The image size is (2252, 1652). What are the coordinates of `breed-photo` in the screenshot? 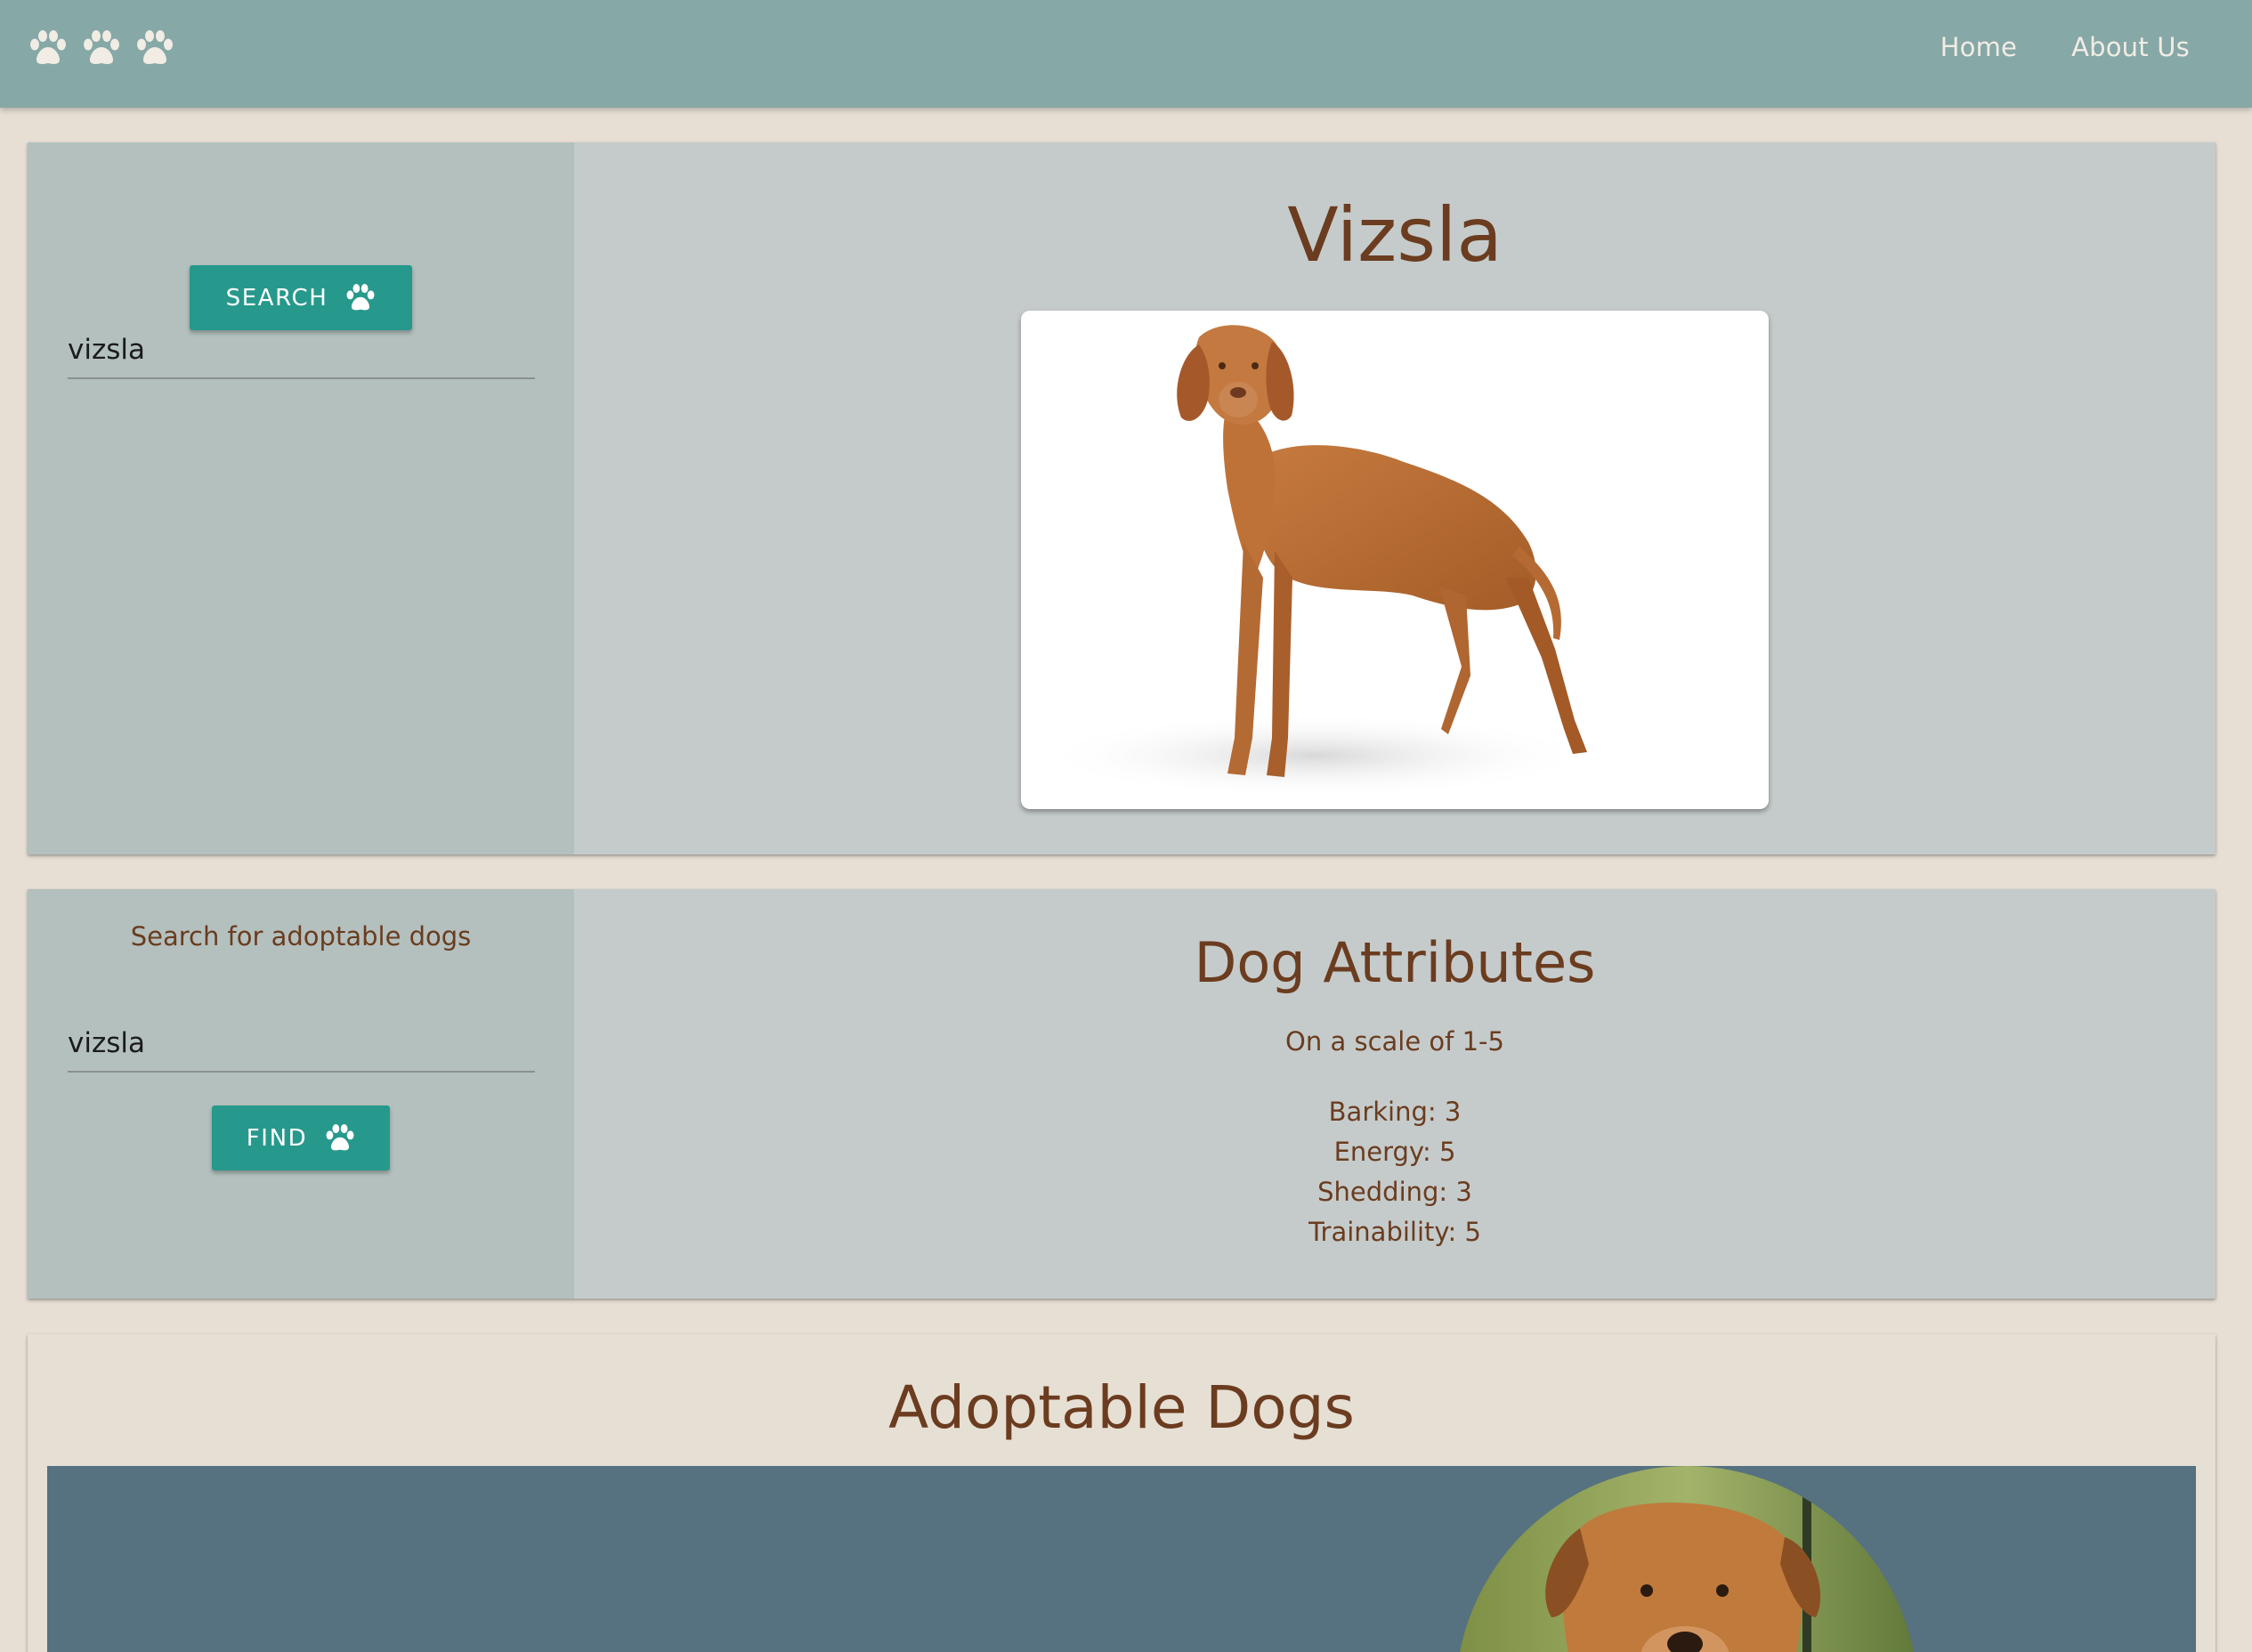 It's located at (1395, 560).